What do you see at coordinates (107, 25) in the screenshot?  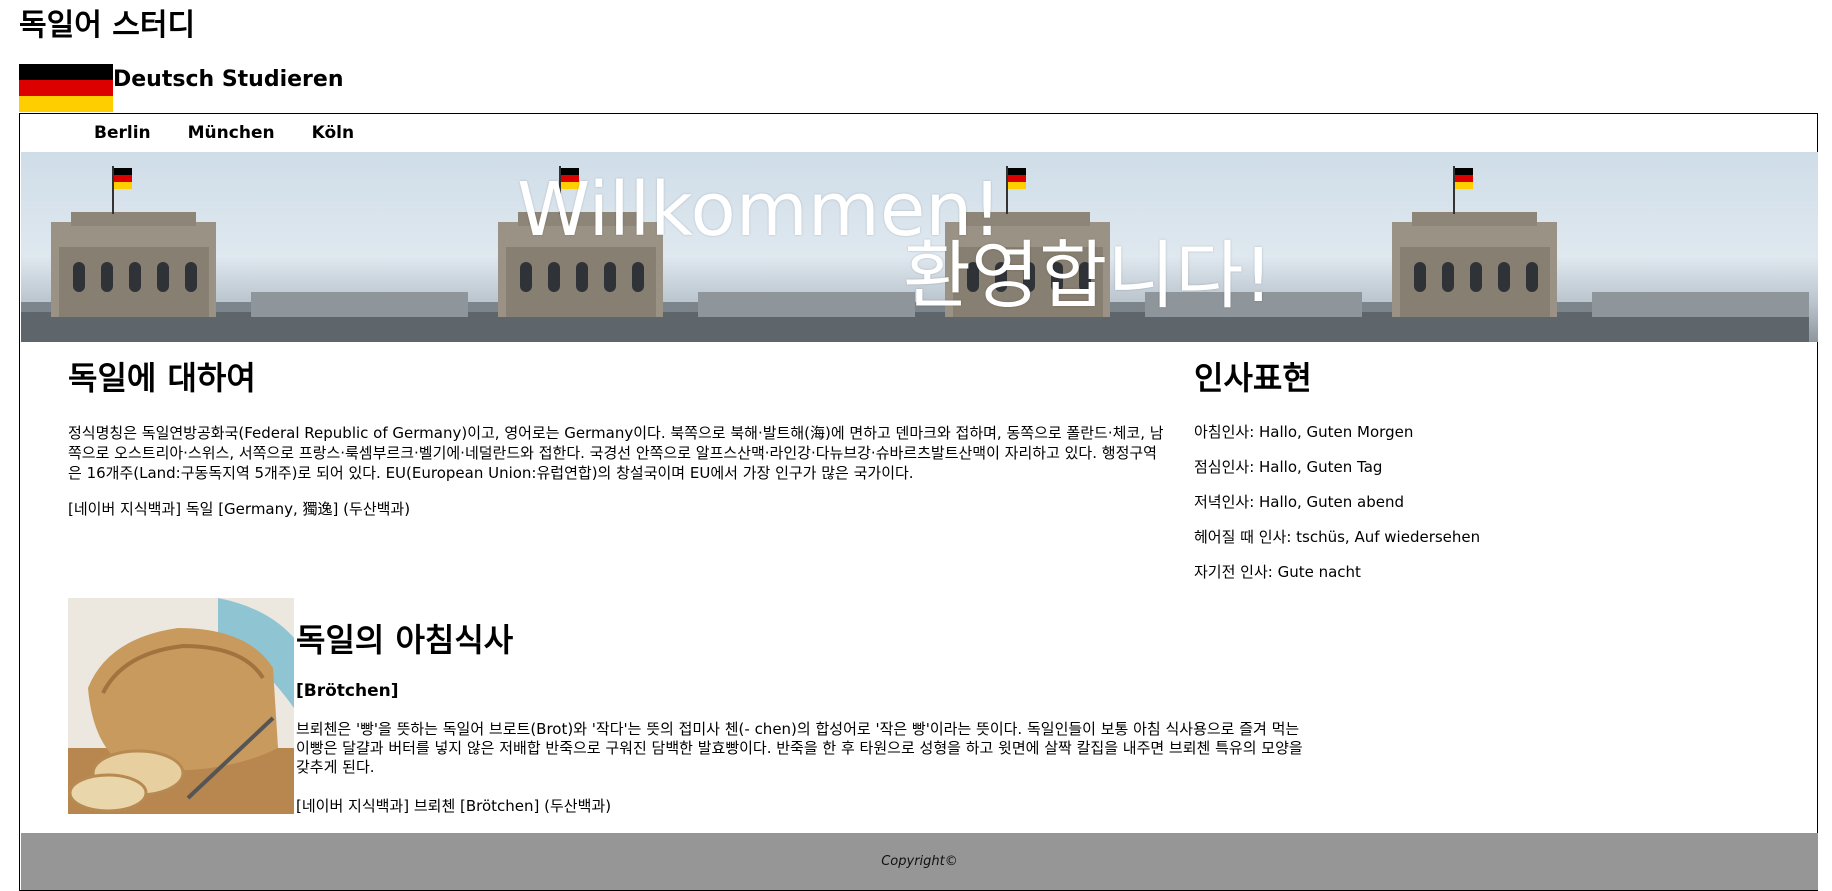 I see `site-title: 독일어 스터디` at bounding box center [107, 25].